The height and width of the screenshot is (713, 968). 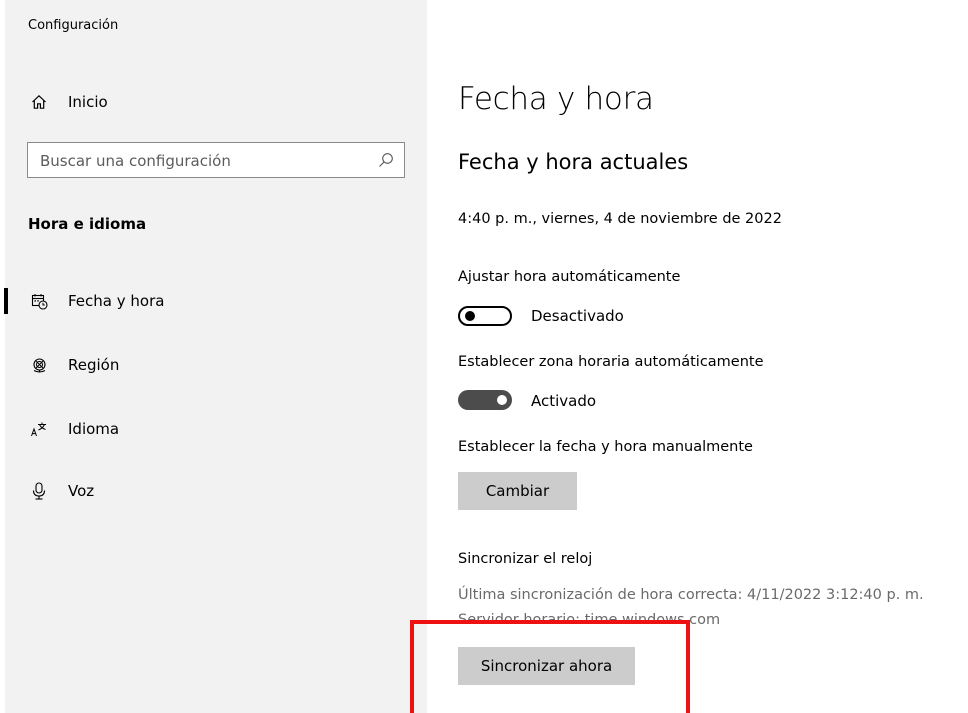 I want to click on sync-now-button: Sincronizar ahora, so click(x=546, y=666).